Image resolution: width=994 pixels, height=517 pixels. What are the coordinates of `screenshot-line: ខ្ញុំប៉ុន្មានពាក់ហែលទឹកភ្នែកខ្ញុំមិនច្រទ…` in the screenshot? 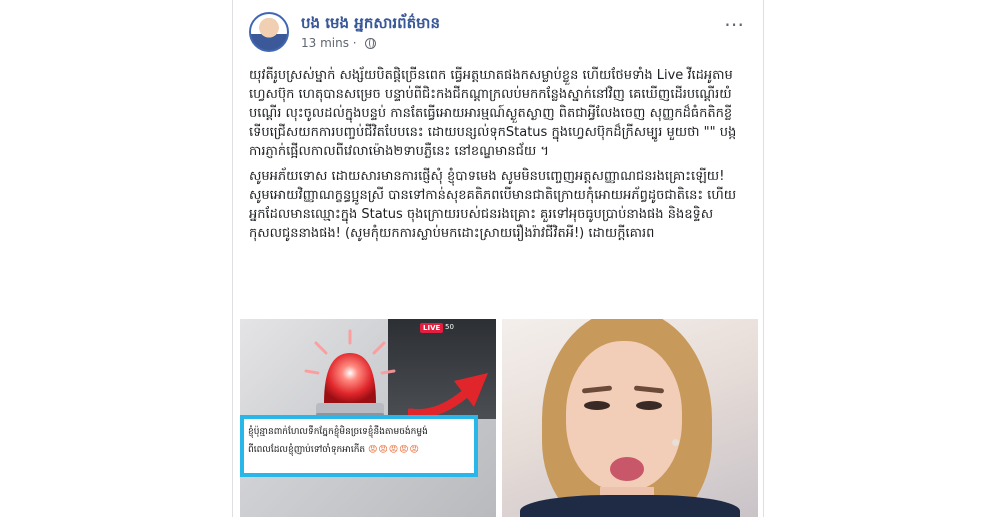 It's located at (338, 432).